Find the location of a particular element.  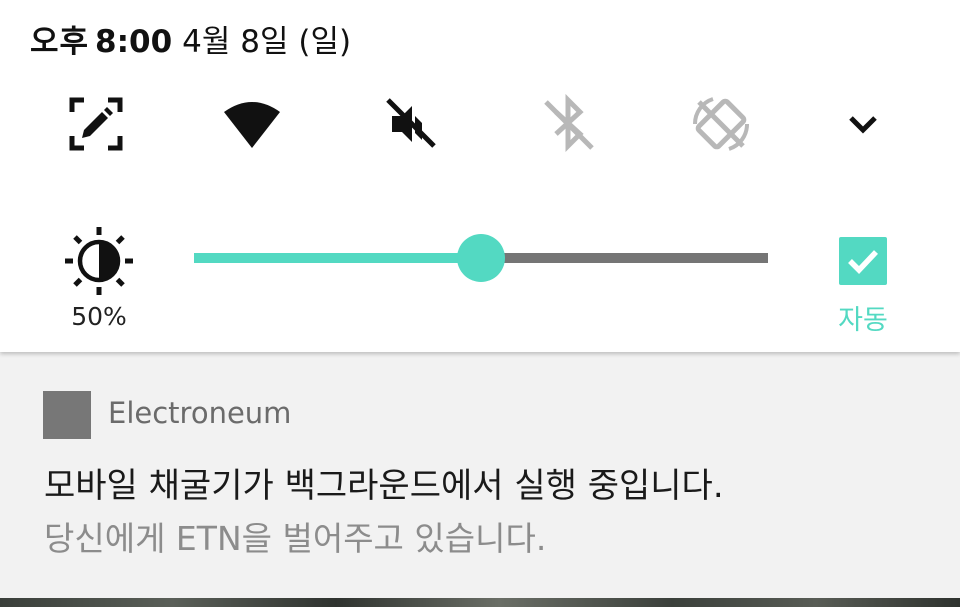

auto-rotate-off-icon is located at coordinates (721, 124).